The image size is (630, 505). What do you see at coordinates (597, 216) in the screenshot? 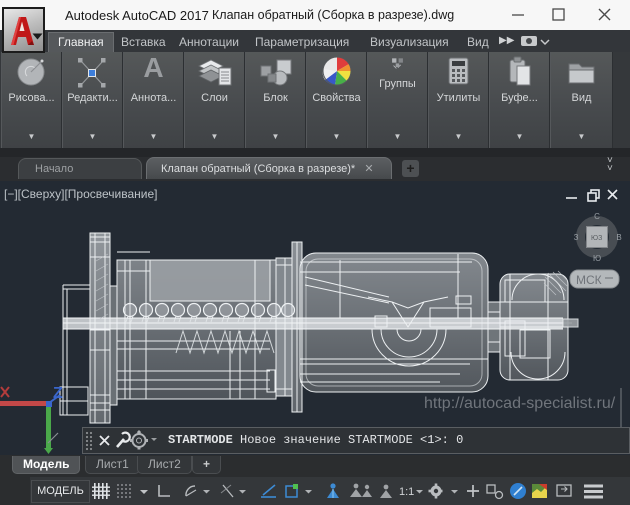
I see `svg-text: С` at bounding box center [597, 216].